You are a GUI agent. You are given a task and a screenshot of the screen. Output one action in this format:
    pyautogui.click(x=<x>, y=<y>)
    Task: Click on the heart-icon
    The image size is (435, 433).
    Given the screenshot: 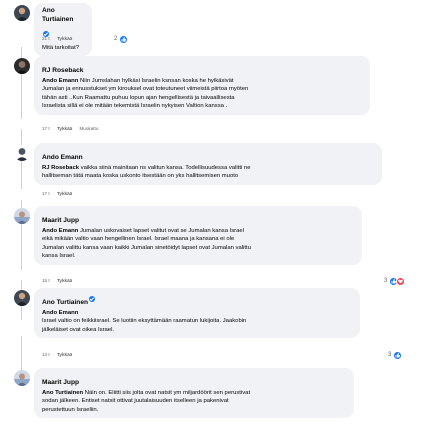 What is the action you would take?
    pyautogui.click(x=401, y=281)
    